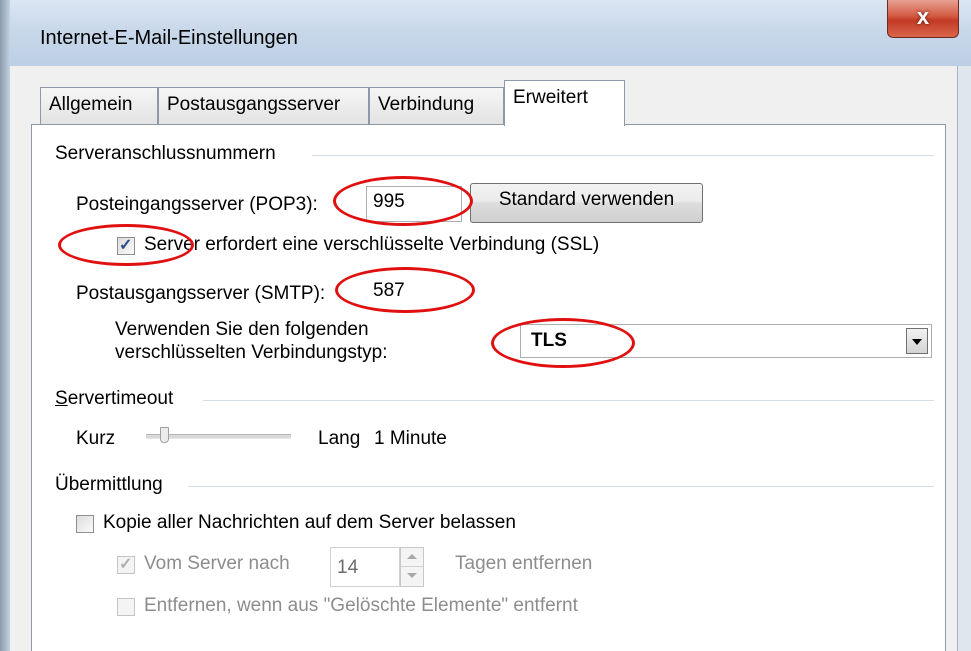 This screenshot has width=971, height=651. Describe the element at coordinates (5, 325) in the screenshot. I see `window-left-border` at that location.